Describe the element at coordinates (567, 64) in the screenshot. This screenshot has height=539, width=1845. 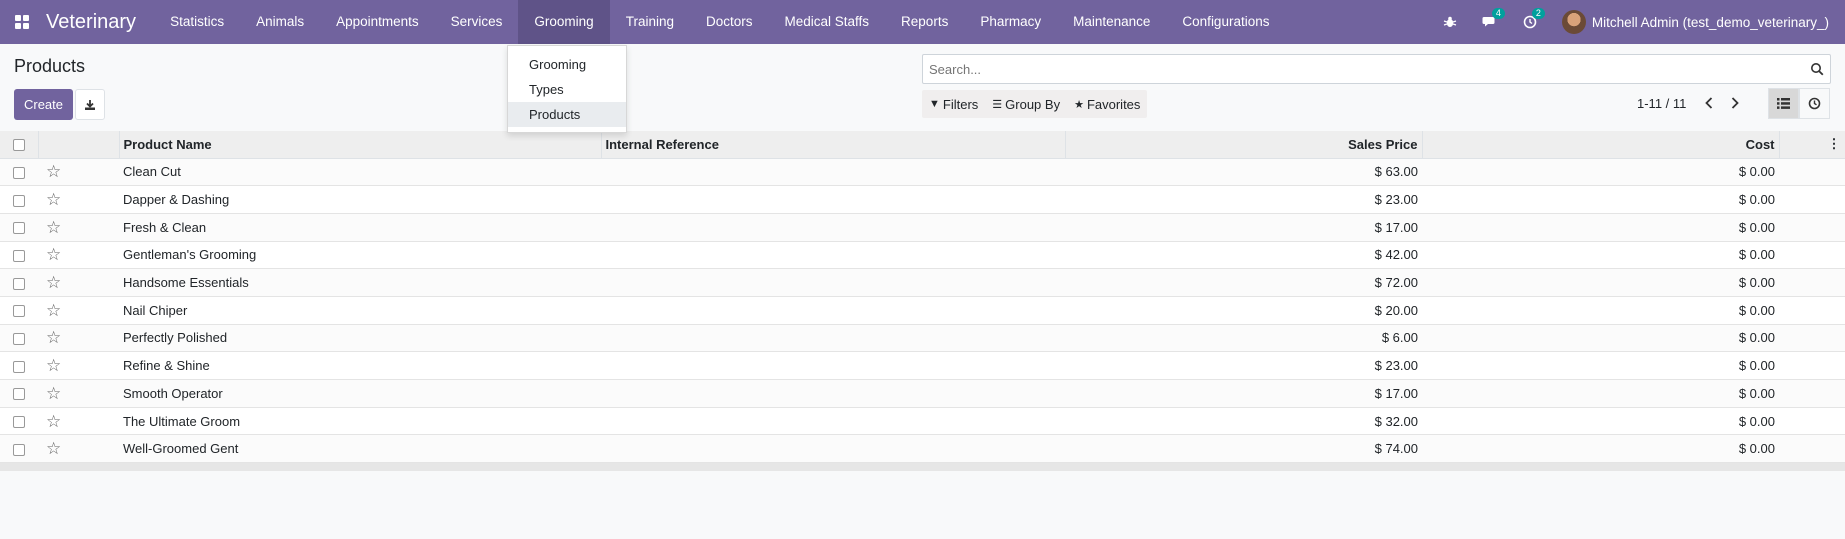
I see `dropdown-item-grooming: Grooming` at that location.